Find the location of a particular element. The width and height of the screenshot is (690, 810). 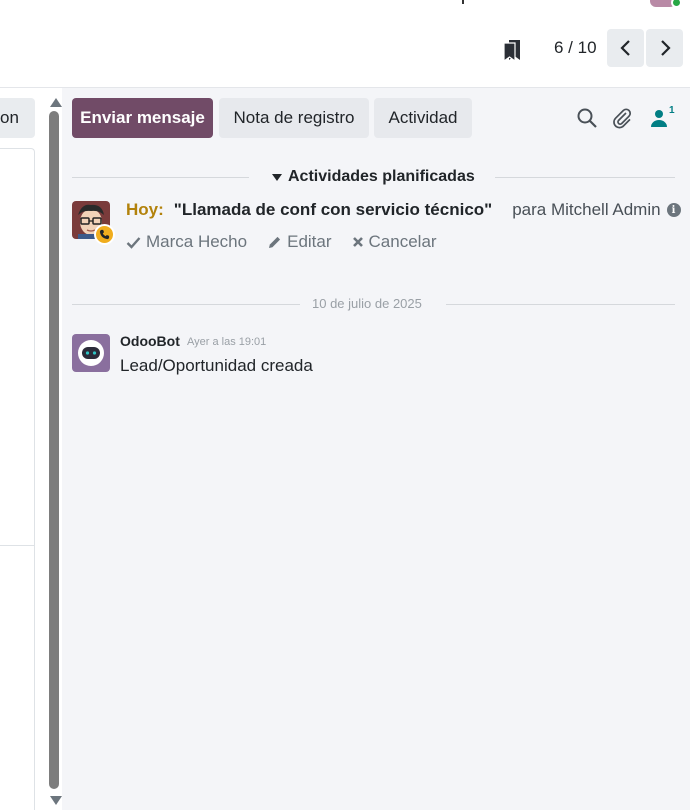

section-divider-left is located at coordinates (160, 177).